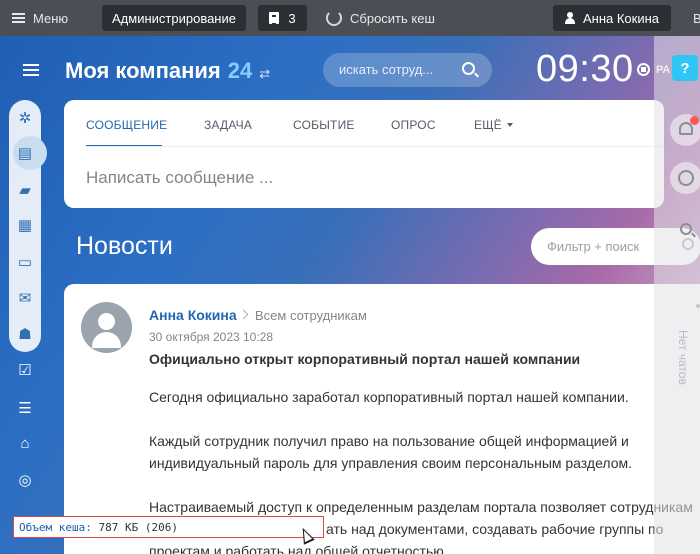  What do you see at coordinates (698, 306) in the screenshot?
I see `scroll-dot` at bounding box center [698, 306].